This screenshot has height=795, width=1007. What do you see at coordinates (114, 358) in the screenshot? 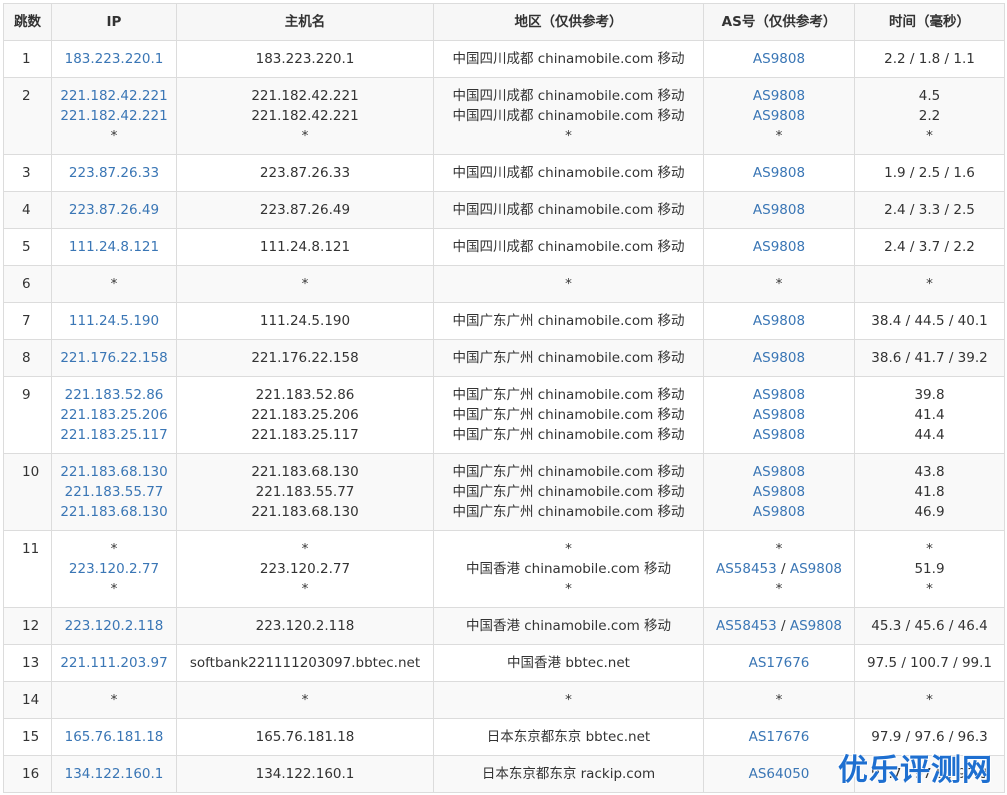
I see `ip-link: 221.176.22.158` at bounding box center [114, 358].